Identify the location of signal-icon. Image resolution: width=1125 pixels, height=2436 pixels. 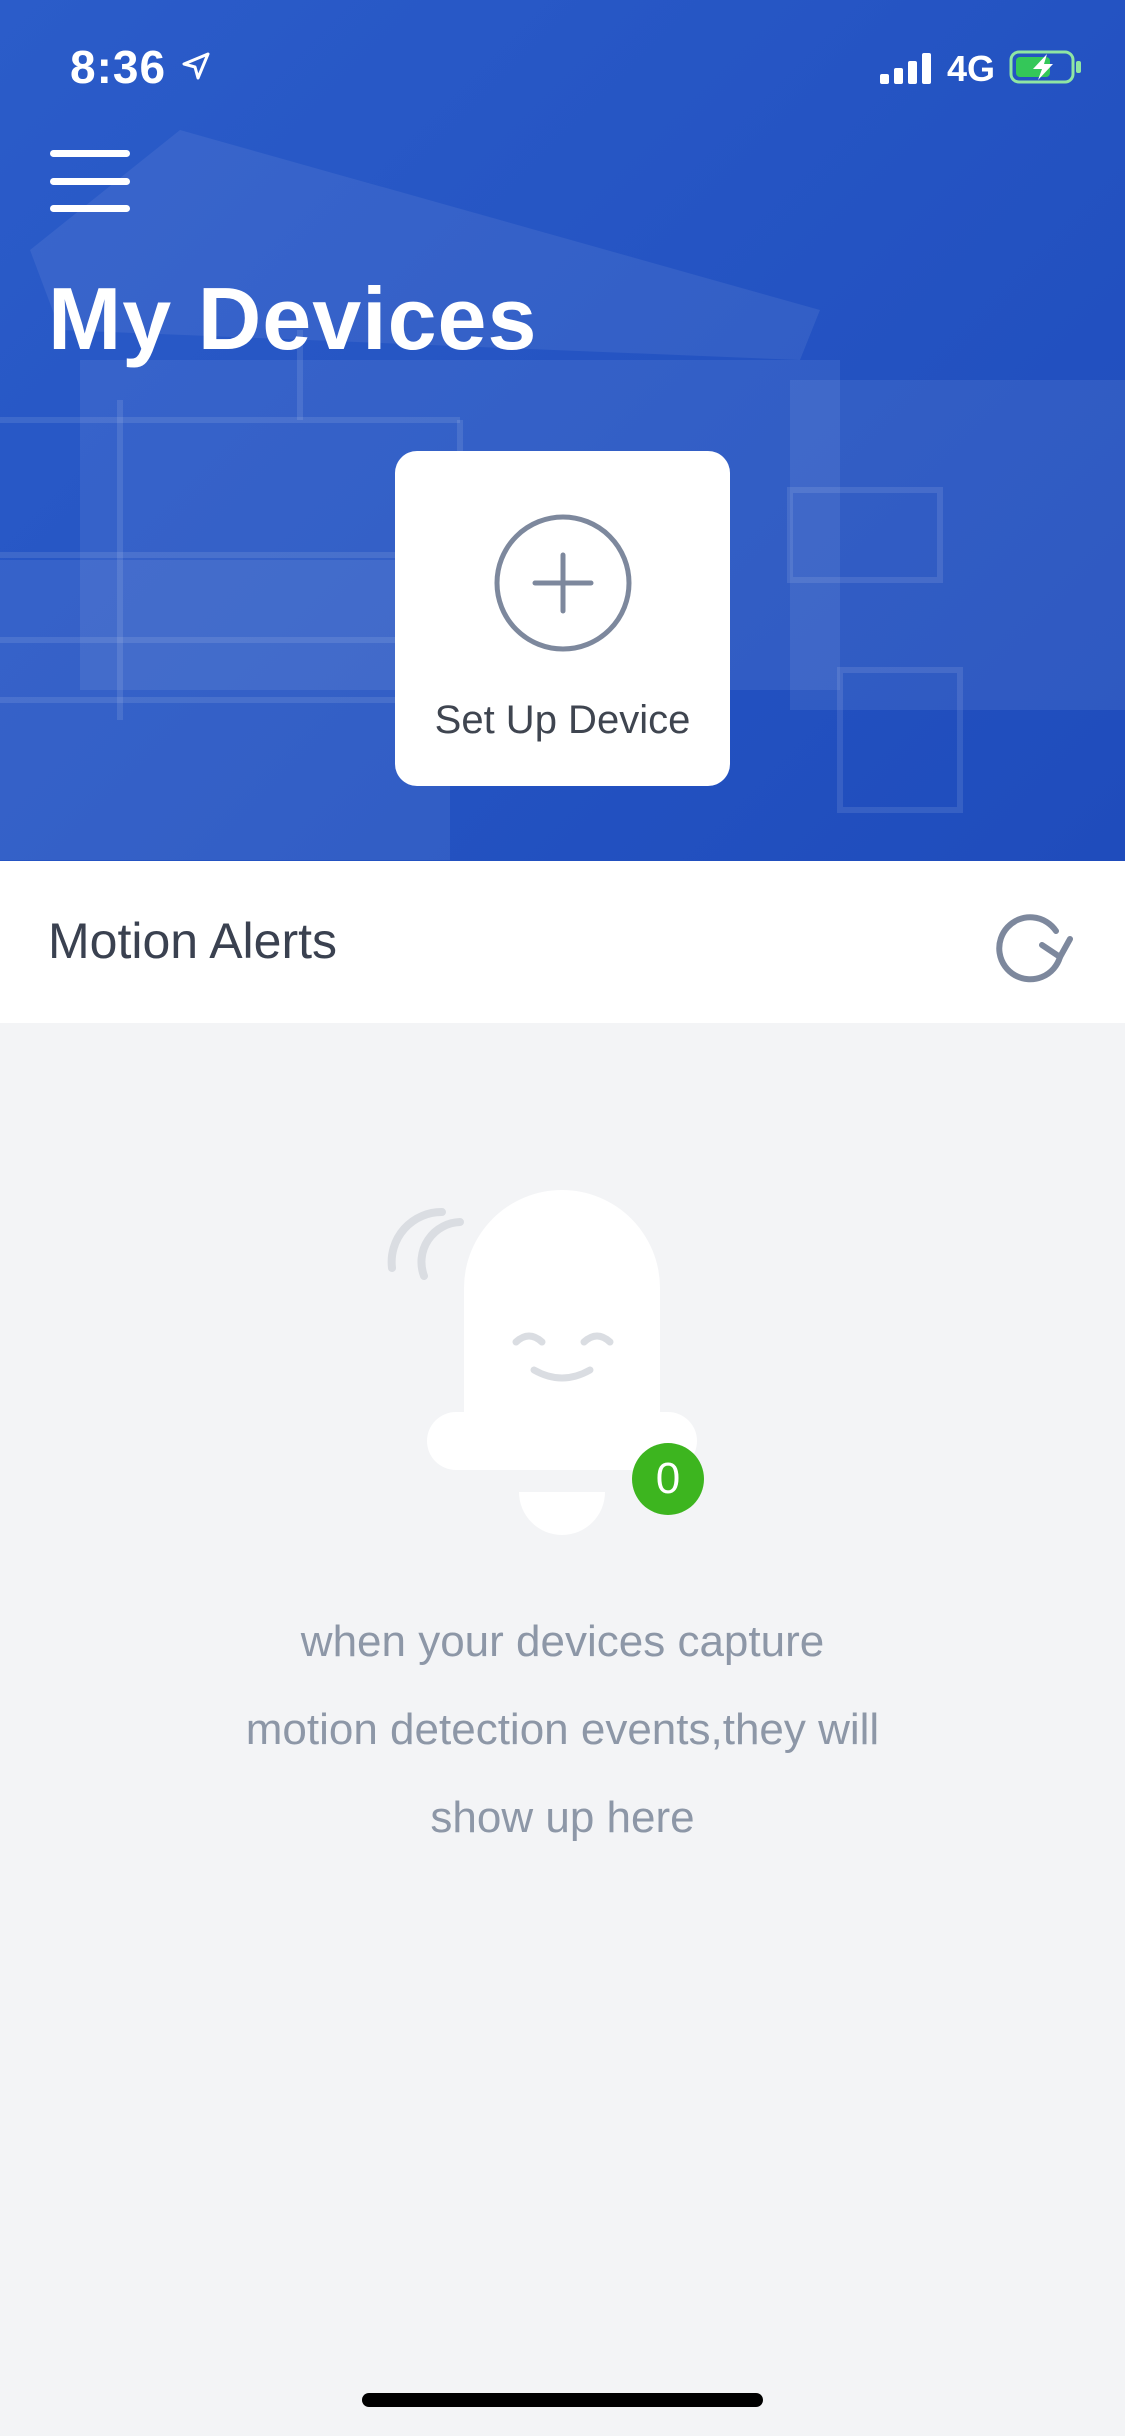
(905, 68).